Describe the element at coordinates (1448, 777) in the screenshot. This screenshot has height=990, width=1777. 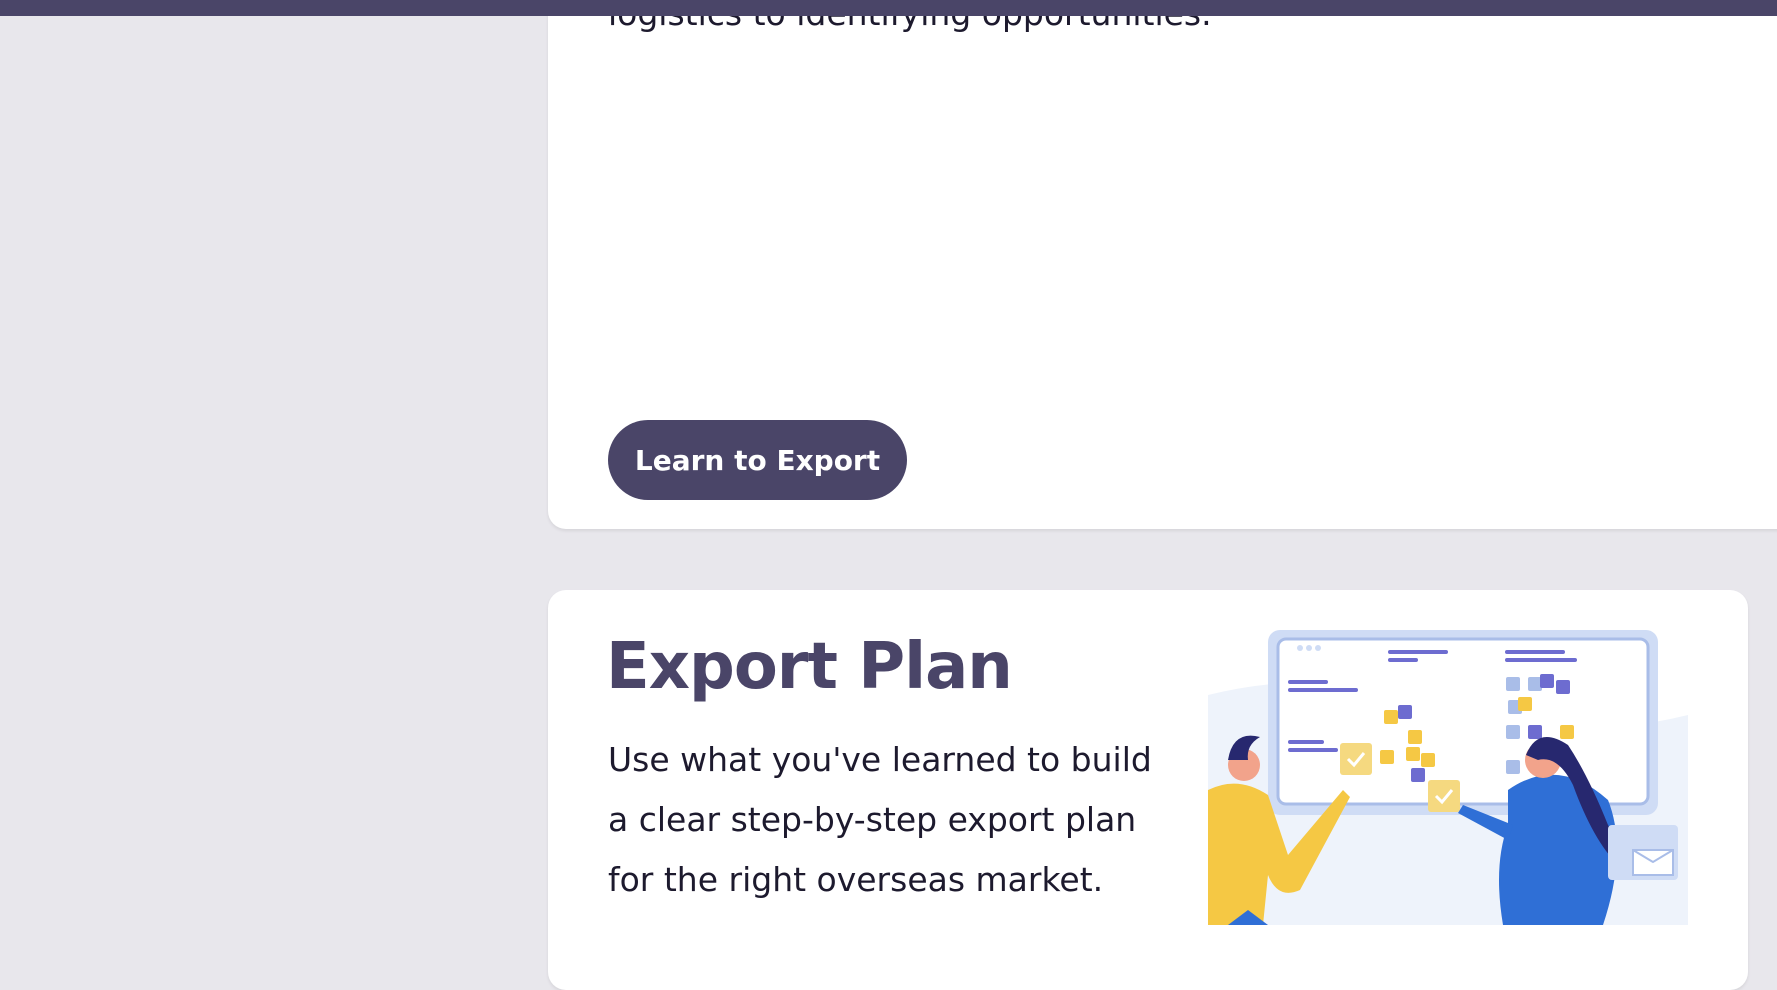
I see `export-plan-illustration` at that location.